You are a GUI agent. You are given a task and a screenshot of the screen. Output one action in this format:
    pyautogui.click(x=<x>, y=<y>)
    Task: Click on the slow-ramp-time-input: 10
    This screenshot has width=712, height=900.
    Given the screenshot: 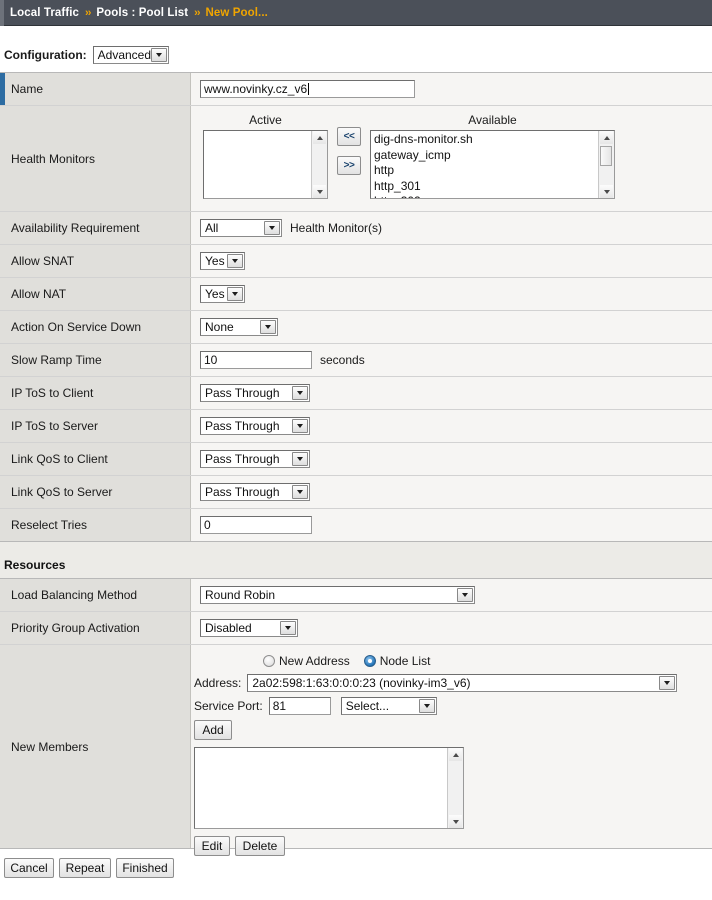 What is the action you would take?
    pyautogui.click(x=256, y=360)
    